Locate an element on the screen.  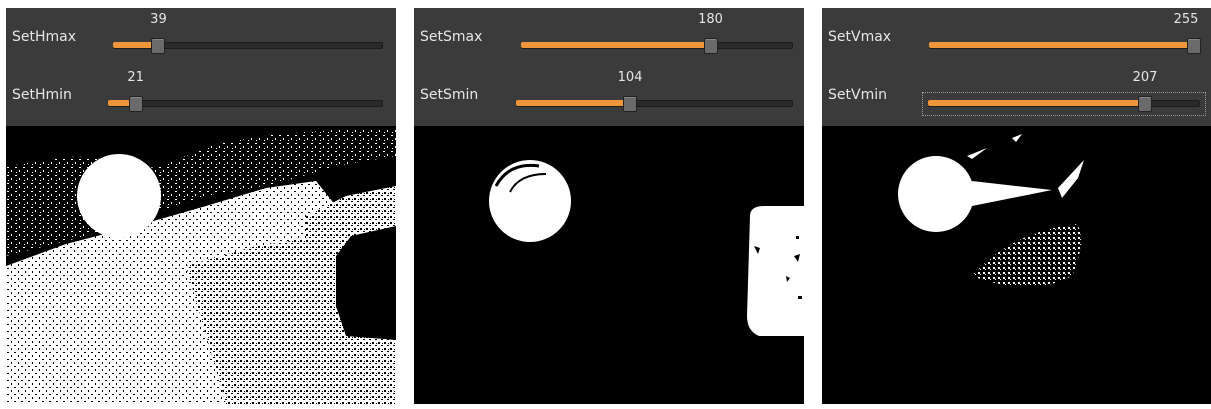
trackbar-row-vmin: SetVmin 207 is located at coordinates (1016, 96).